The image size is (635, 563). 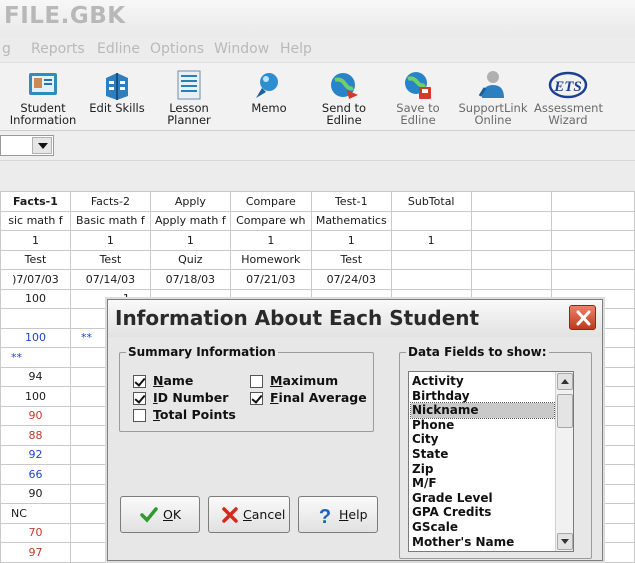 I want to click on grid-cell: Apply, so click(x=190, y=201).